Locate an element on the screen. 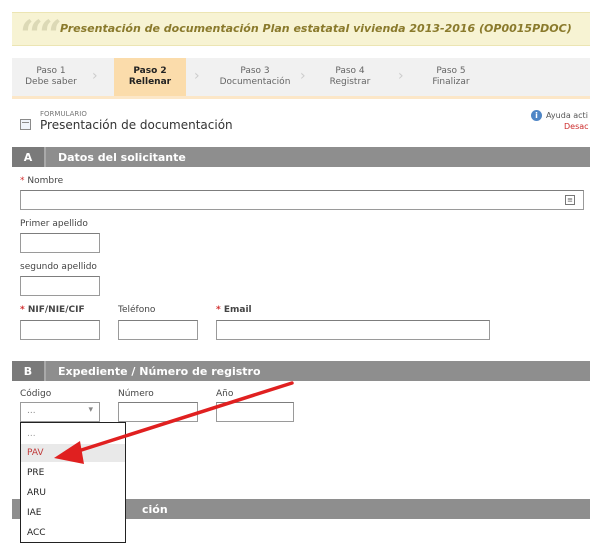 The height and width of the screenshot is (543, 590). section-b-title: Expediente / Número de registro is located at coordinates (159, 371).